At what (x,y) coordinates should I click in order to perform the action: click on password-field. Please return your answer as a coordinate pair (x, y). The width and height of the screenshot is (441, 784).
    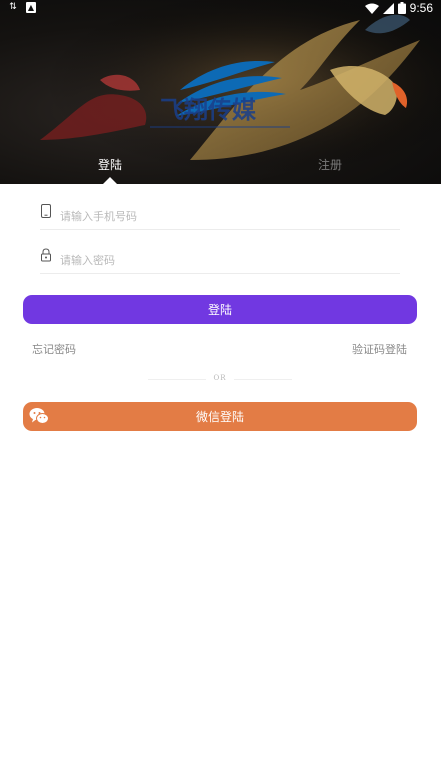
    Looking at the image, I should click on (220, 261).